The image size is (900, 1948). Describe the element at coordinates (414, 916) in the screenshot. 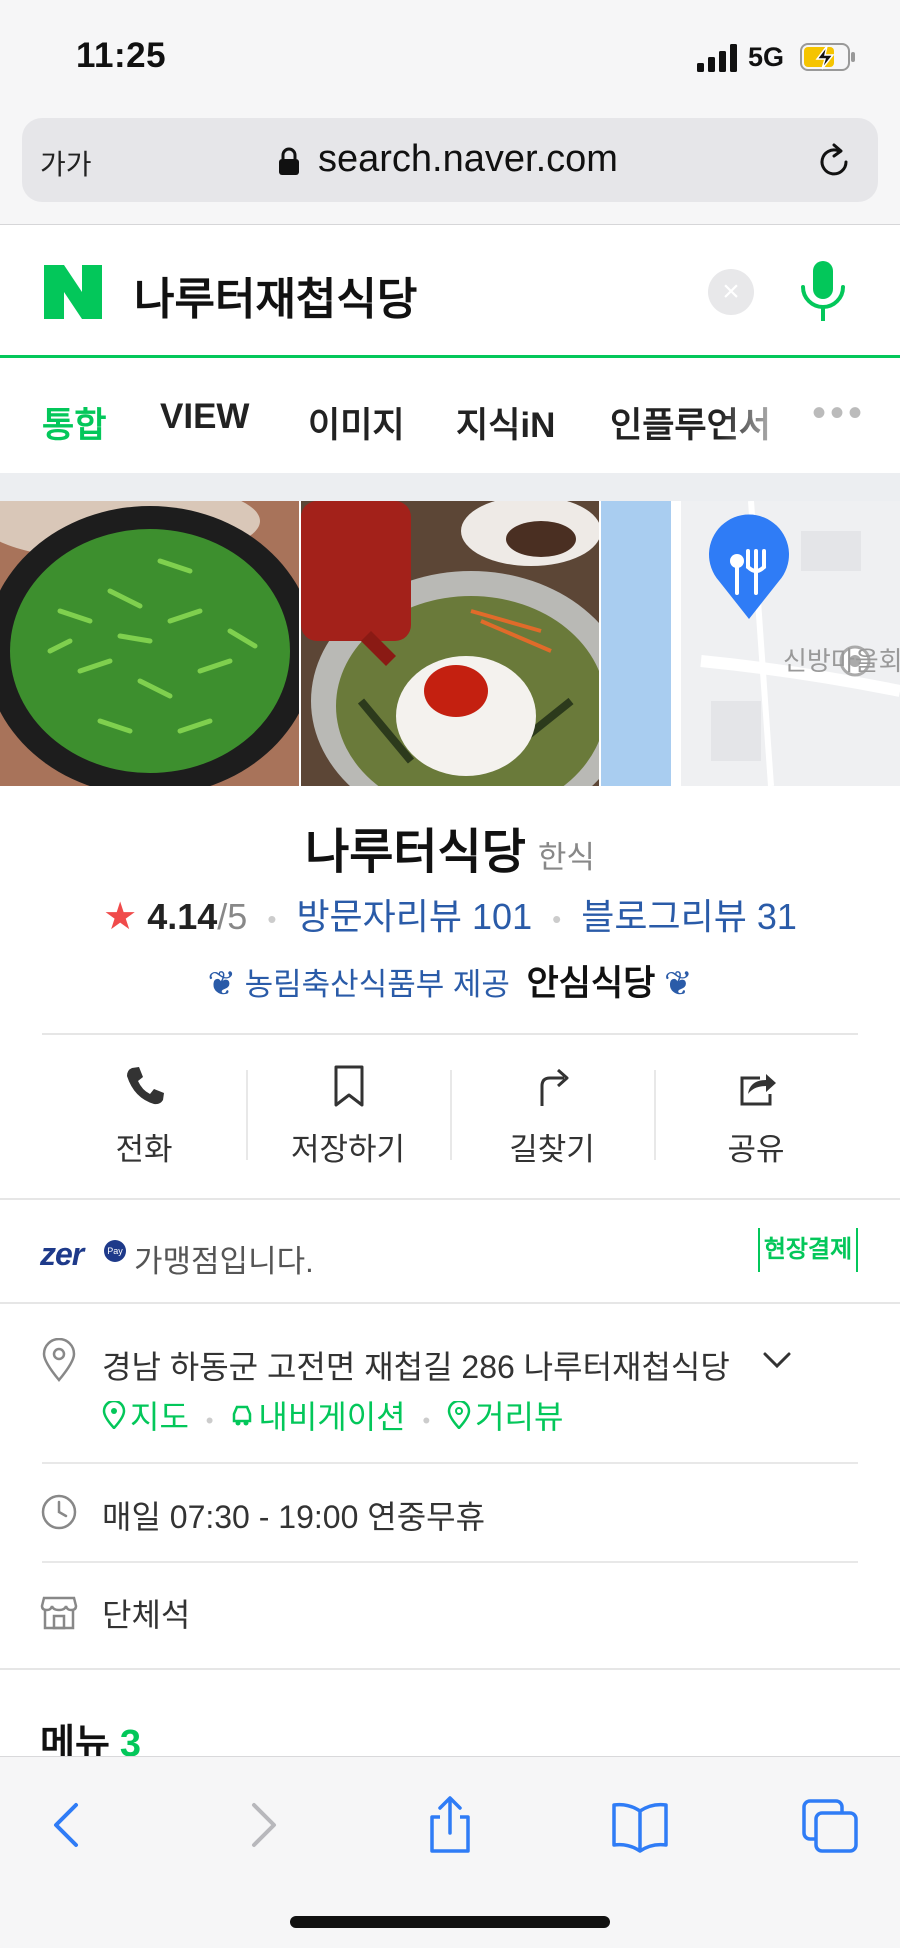

I see `visitor-reviews-link: 방문자리뷰 101` at that location.